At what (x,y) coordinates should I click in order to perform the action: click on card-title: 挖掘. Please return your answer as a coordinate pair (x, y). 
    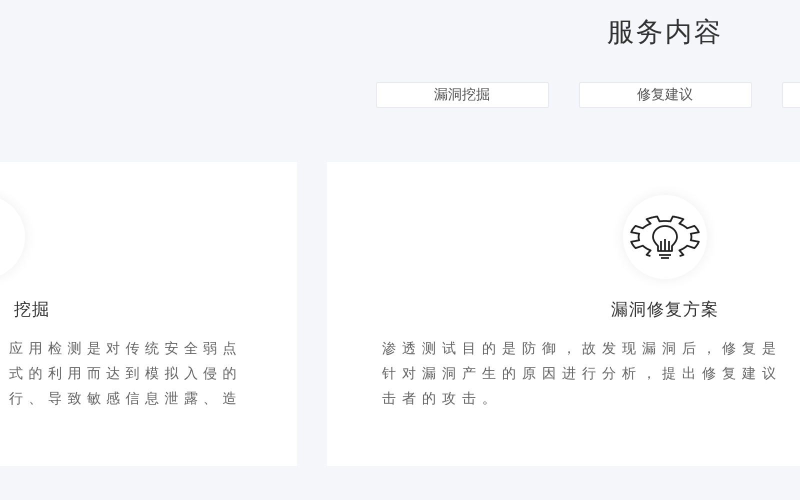
    Looking at the image, I should click on (32, 310).